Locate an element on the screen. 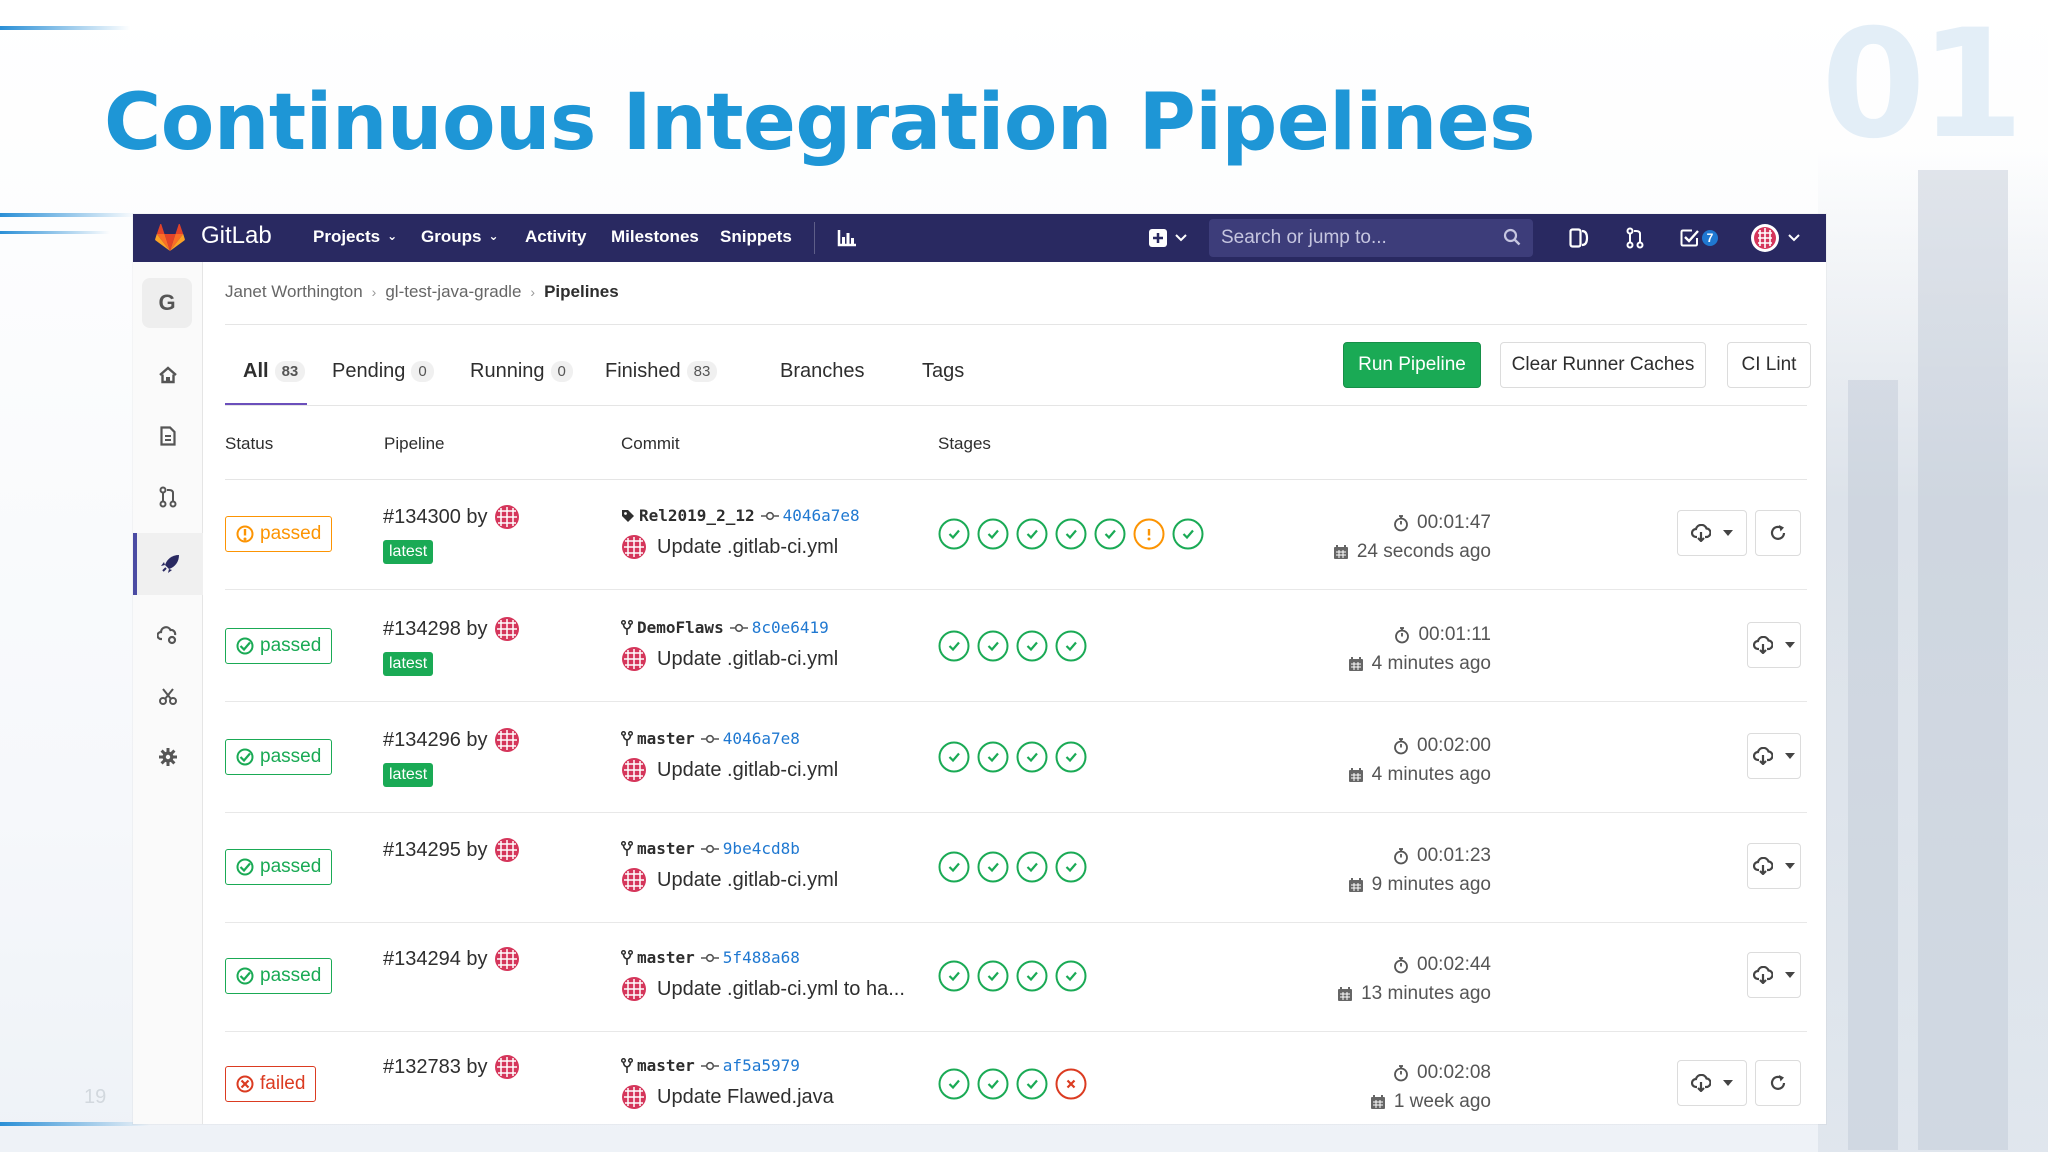  pipeline-id-link: #132783 by is located at coordinates (451, 1067).